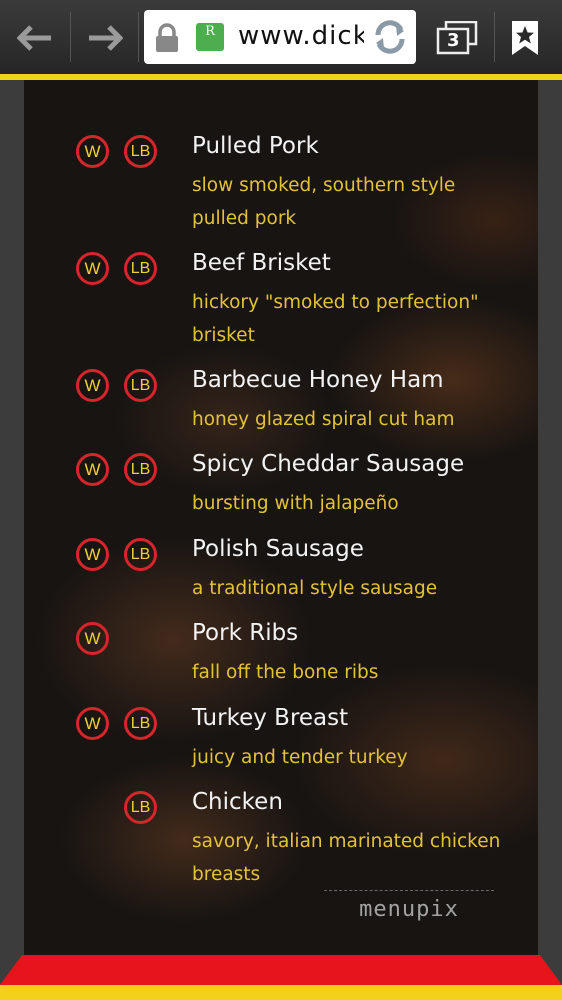 The image size is (562, 1000). Describe the element at coordinates (328, 464) in the screenshot. I see `item-name: Spicy Cheddar Sausage` at that location.